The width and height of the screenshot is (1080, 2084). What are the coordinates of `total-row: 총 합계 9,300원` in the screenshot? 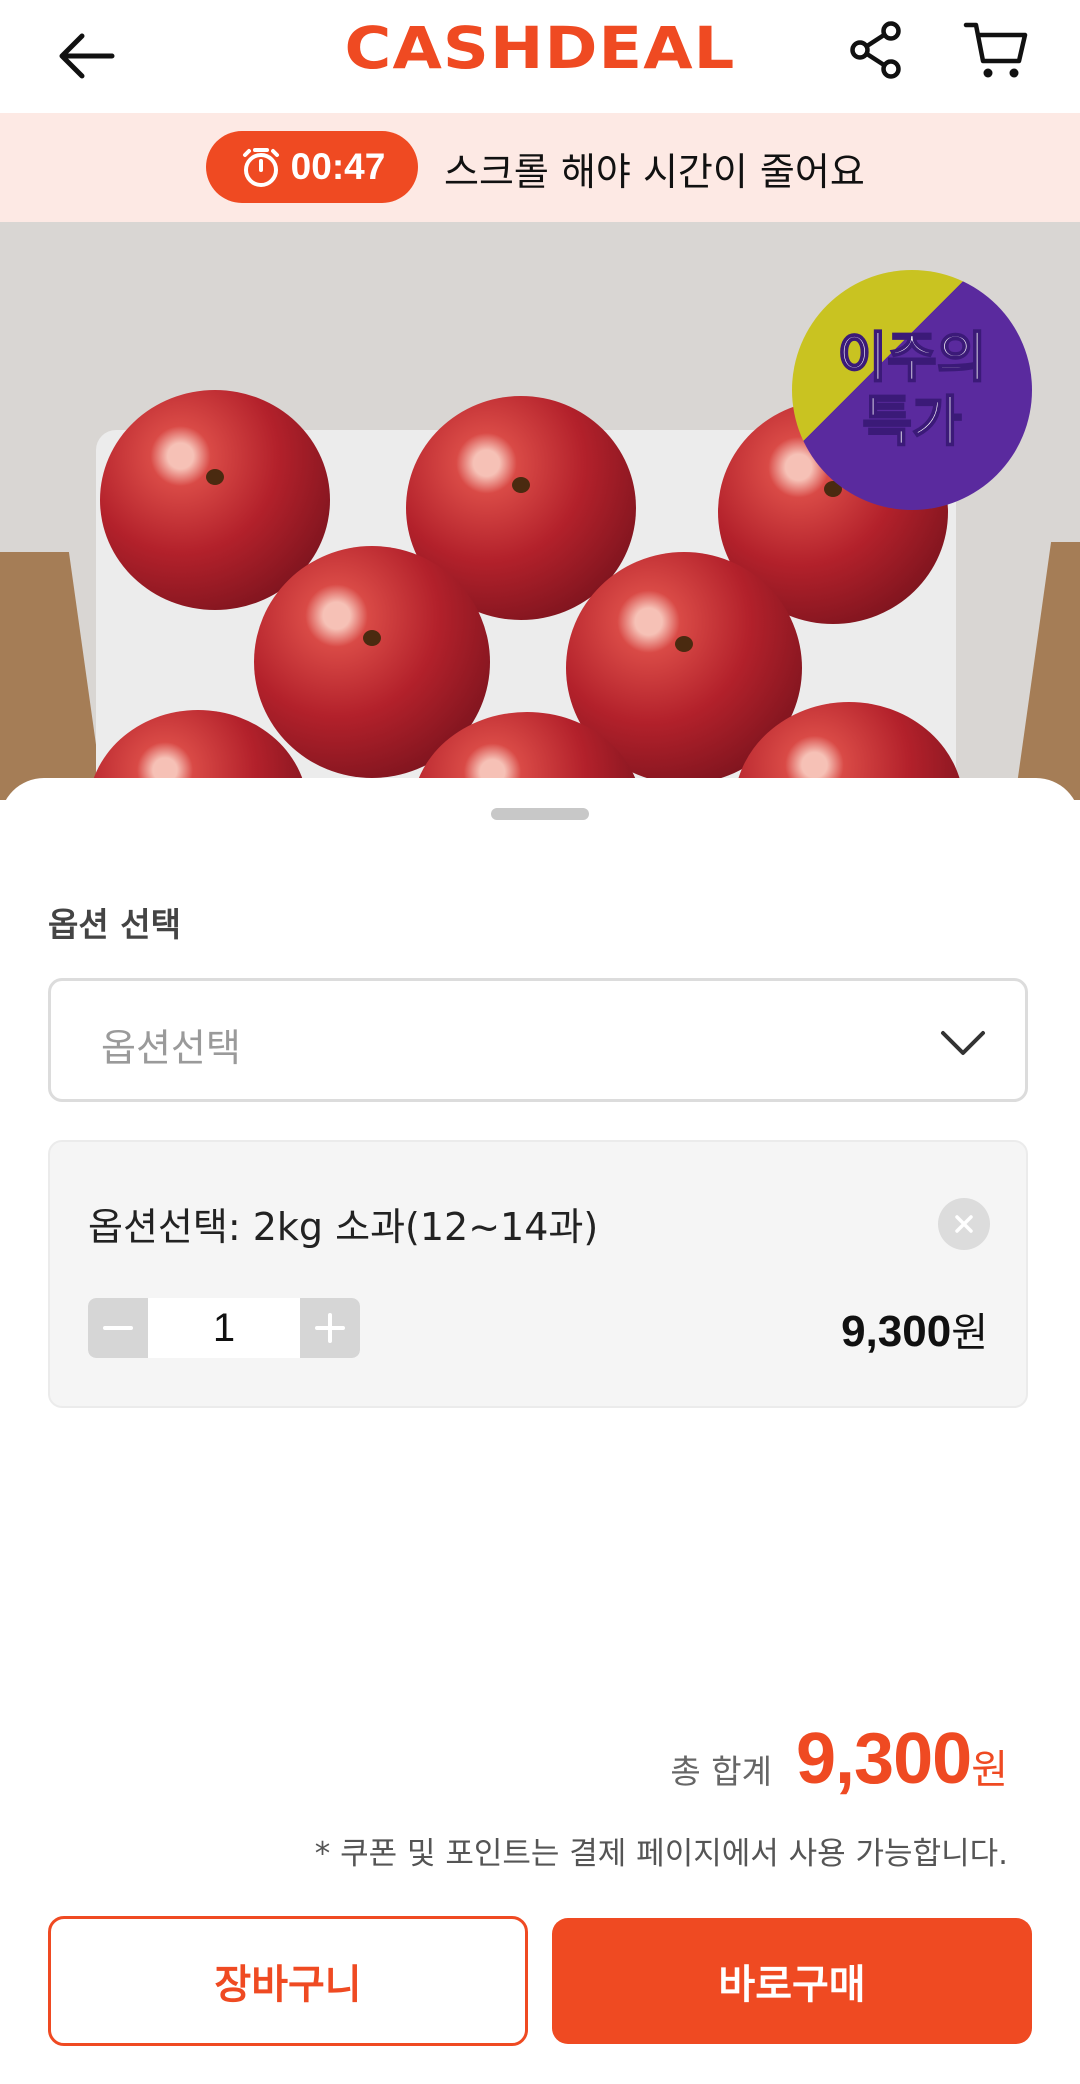 It's located at (839, 1759).